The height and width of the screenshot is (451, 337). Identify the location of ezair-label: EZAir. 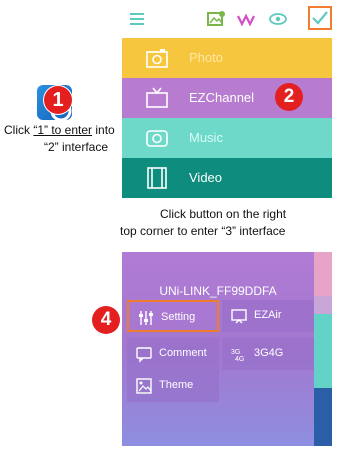
(268, 315).